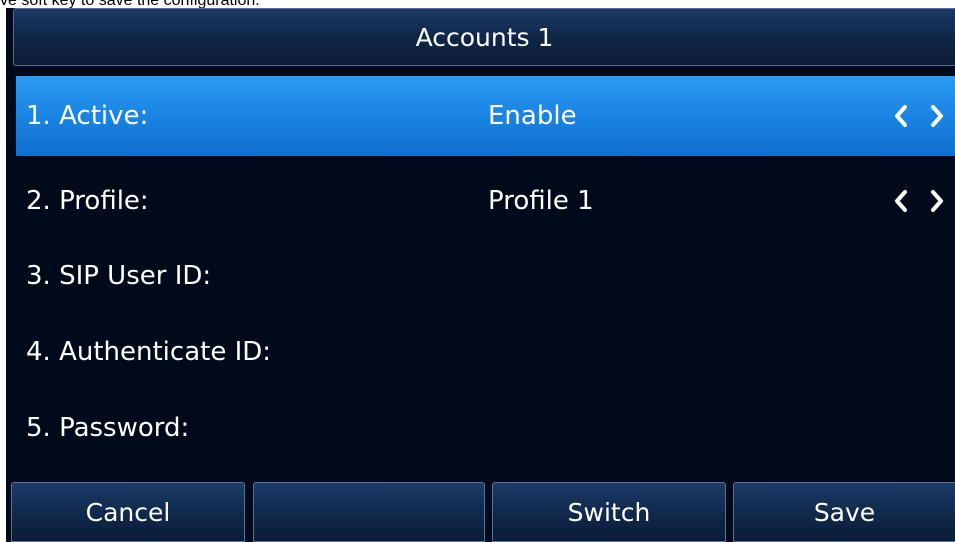 This screenshot has height=542, width=955. I want to click on save-softkey: Save, so click(844, 512).